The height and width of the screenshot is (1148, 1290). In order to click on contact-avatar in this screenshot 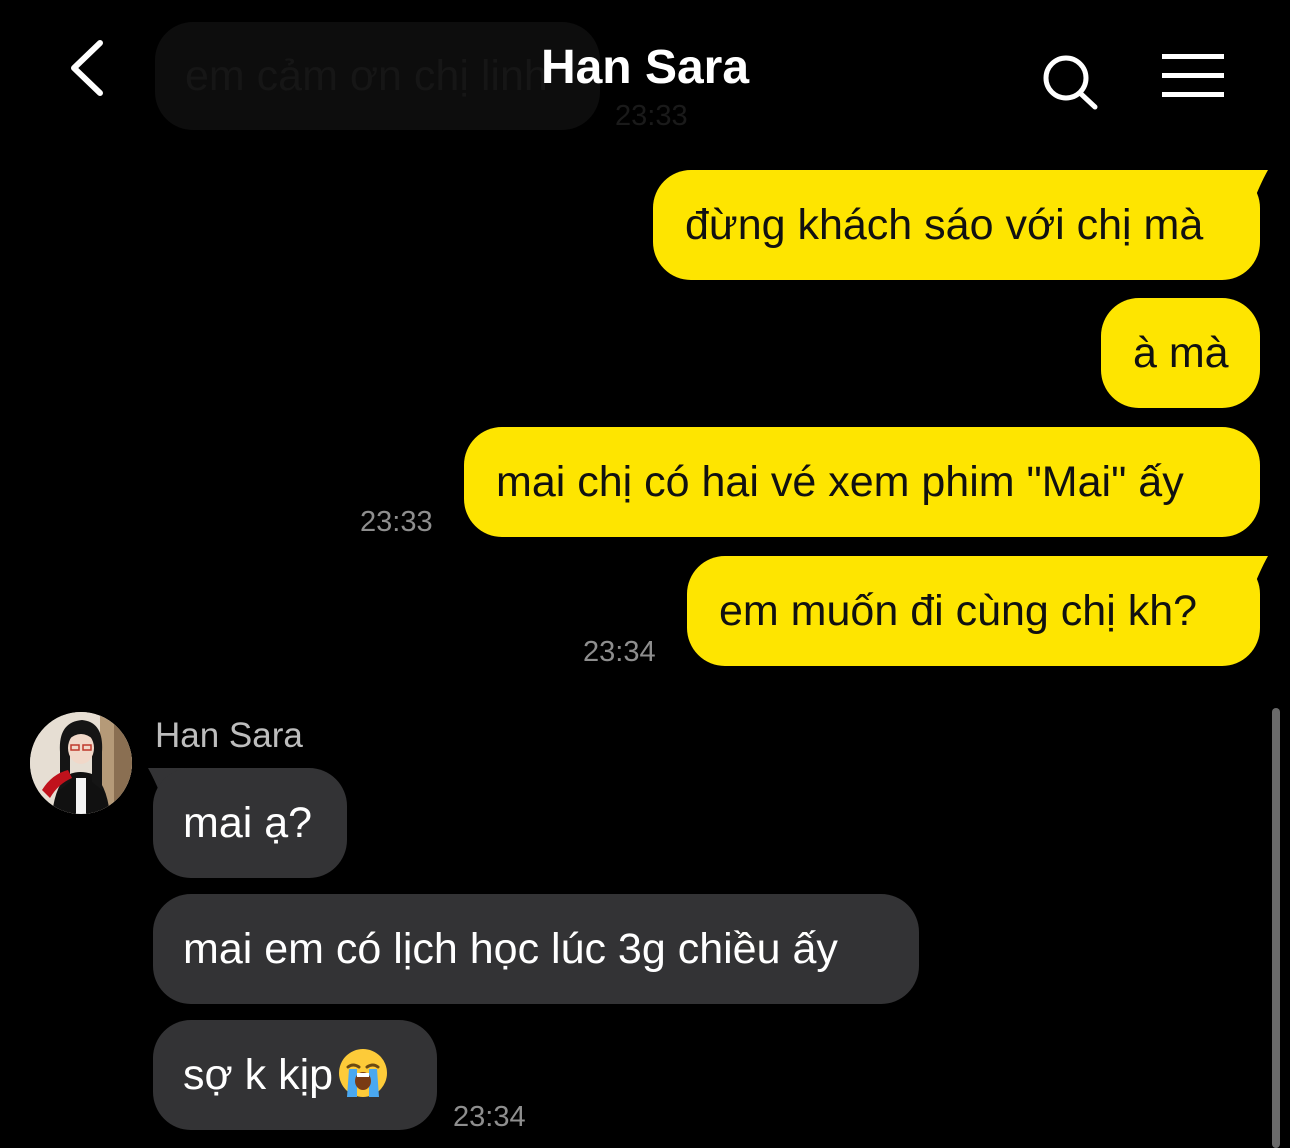, I will do `click(81, 763)`.